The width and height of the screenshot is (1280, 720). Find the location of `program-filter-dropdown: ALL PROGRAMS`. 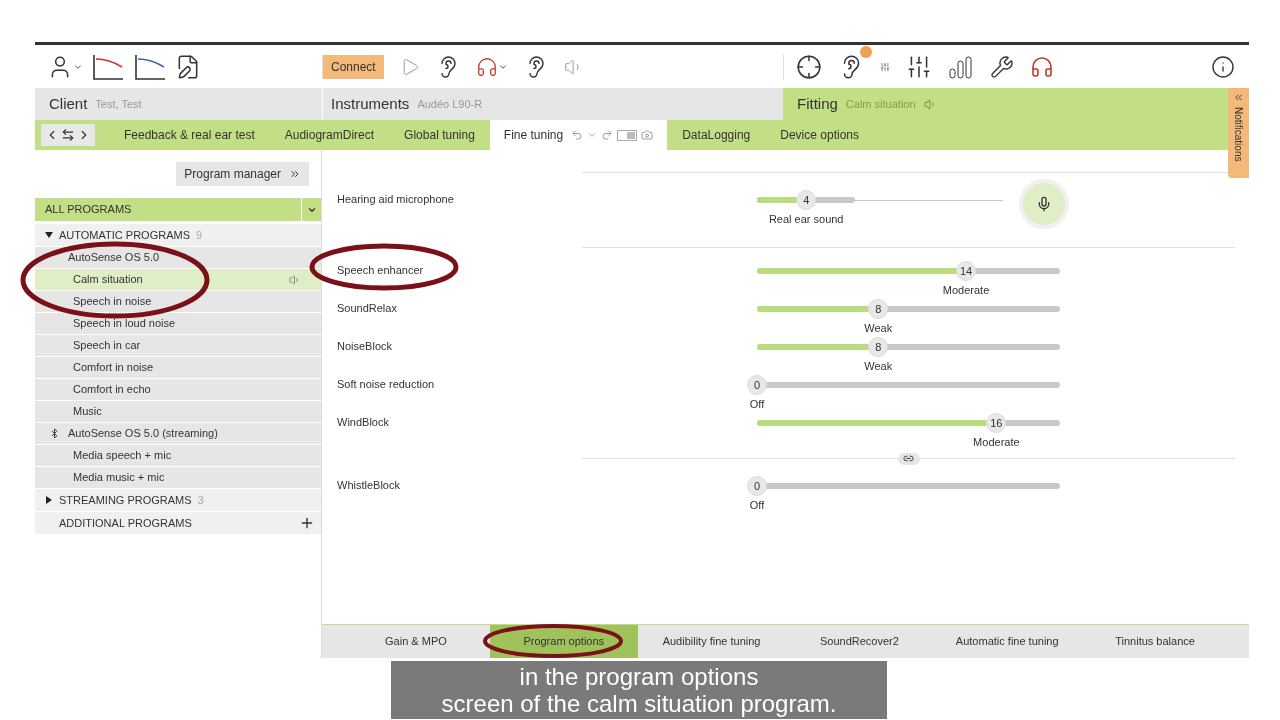

program-filter-dropdown: ALL PROGRAMS is located at coordinates (178, 209).